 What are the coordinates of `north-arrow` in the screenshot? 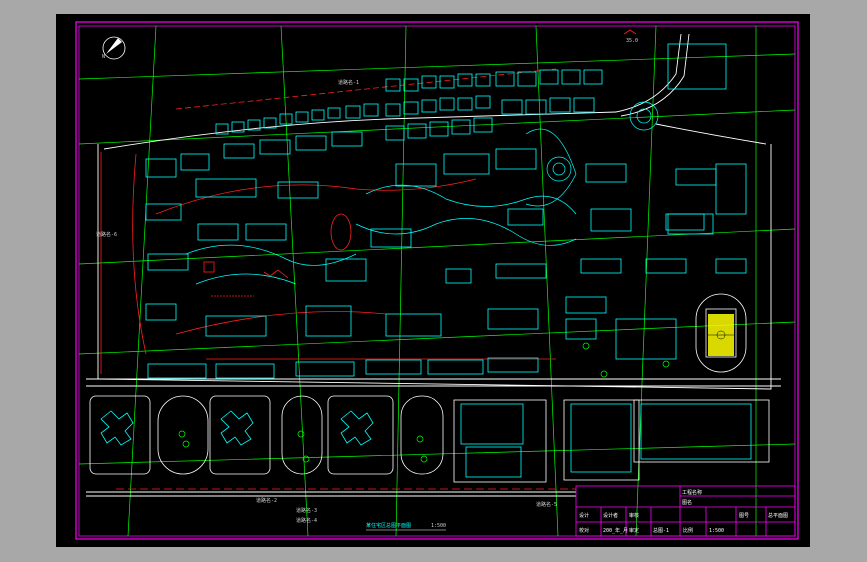 It's located at (114, 48).